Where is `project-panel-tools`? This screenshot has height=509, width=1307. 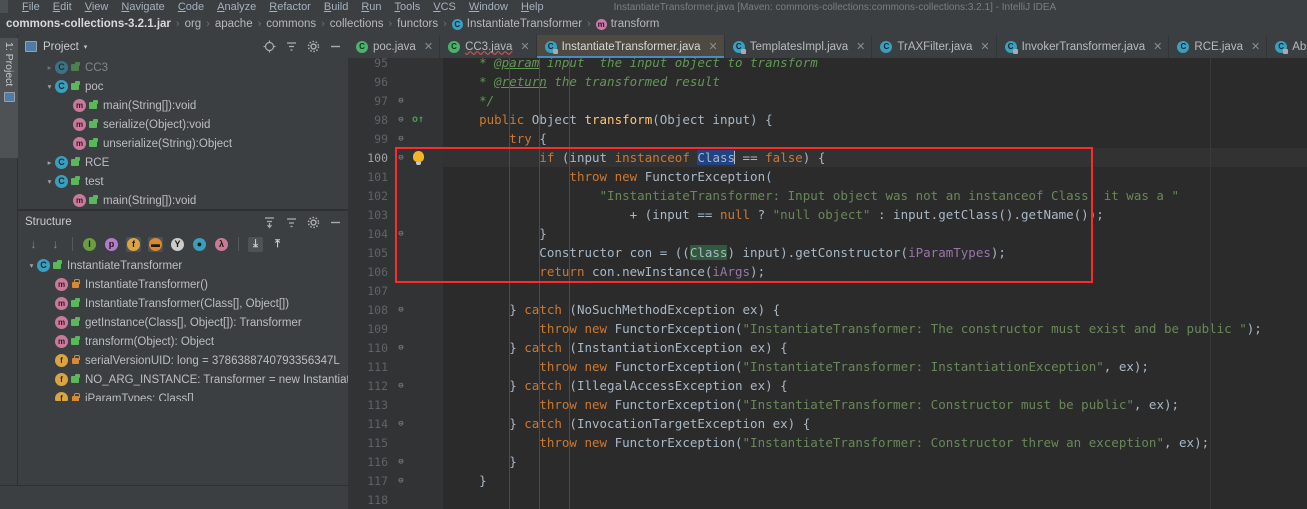 project-panel-tools is located at coordinates (302, 46).